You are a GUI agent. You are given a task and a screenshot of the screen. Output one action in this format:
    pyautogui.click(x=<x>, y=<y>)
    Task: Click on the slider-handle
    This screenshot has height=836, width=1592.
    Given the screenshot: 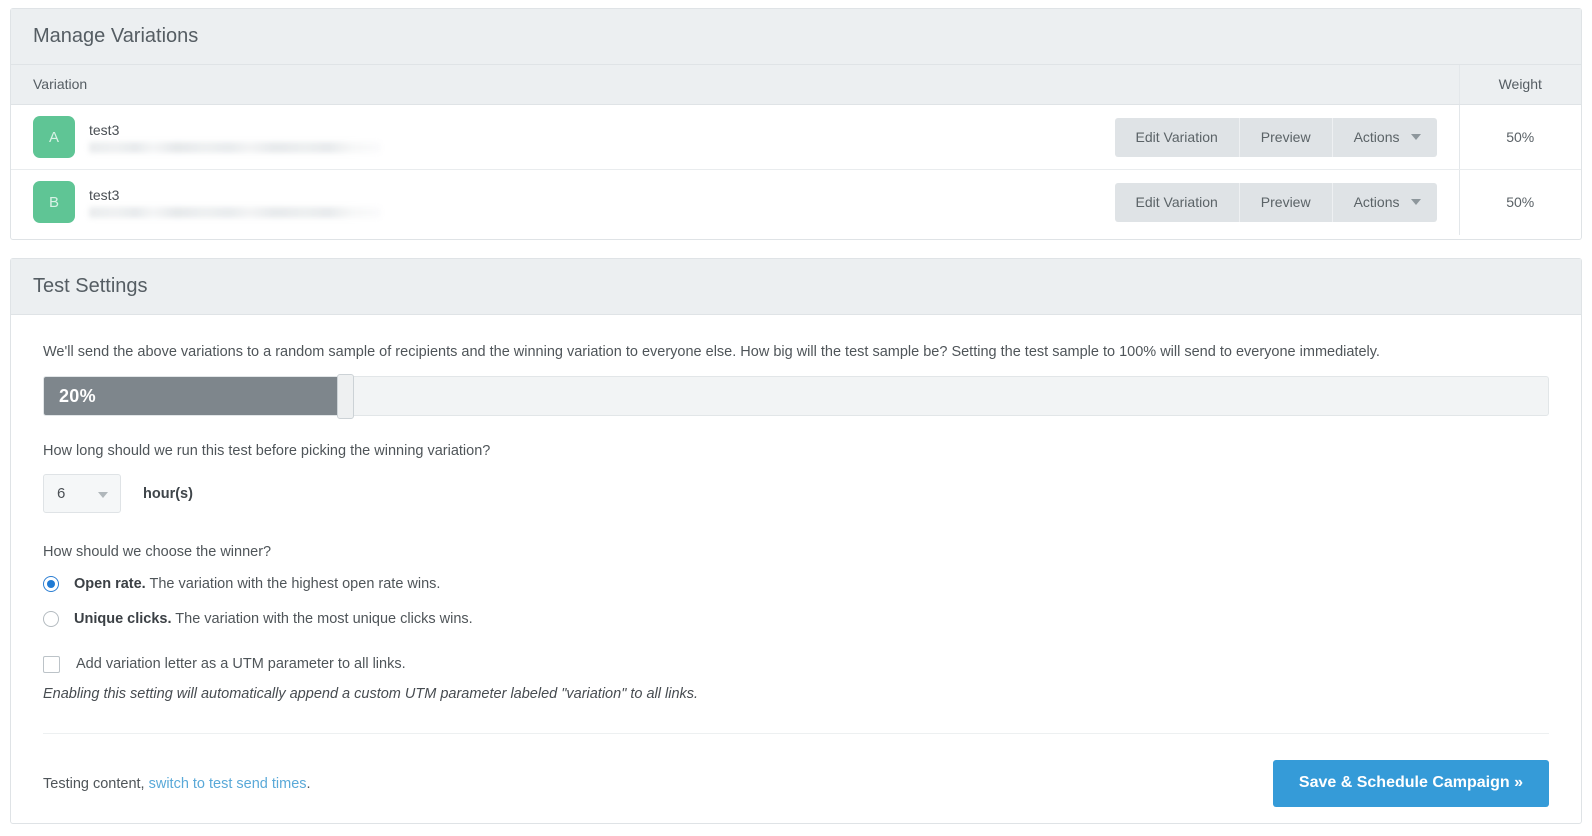 What is the action you would take?
    pyautogui.click(x=345, y=396)
    